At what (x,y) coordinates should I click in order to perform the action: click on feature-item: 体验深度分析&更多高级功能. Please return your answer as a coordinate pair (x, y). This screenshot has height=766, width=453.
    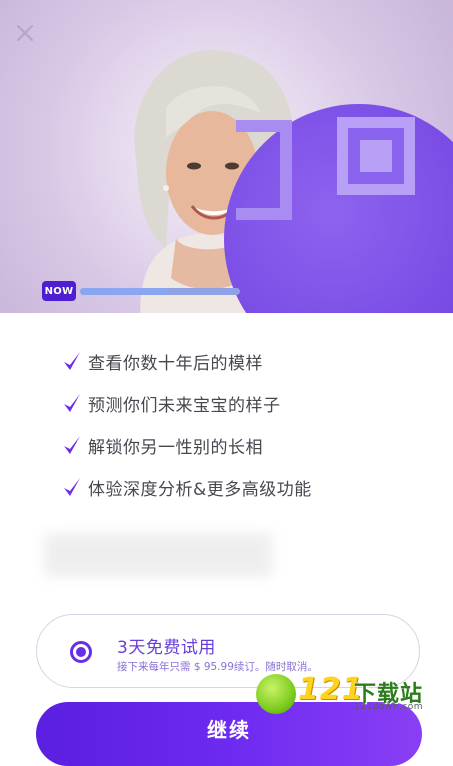
    Looking at the image, I should click on (242, 487).